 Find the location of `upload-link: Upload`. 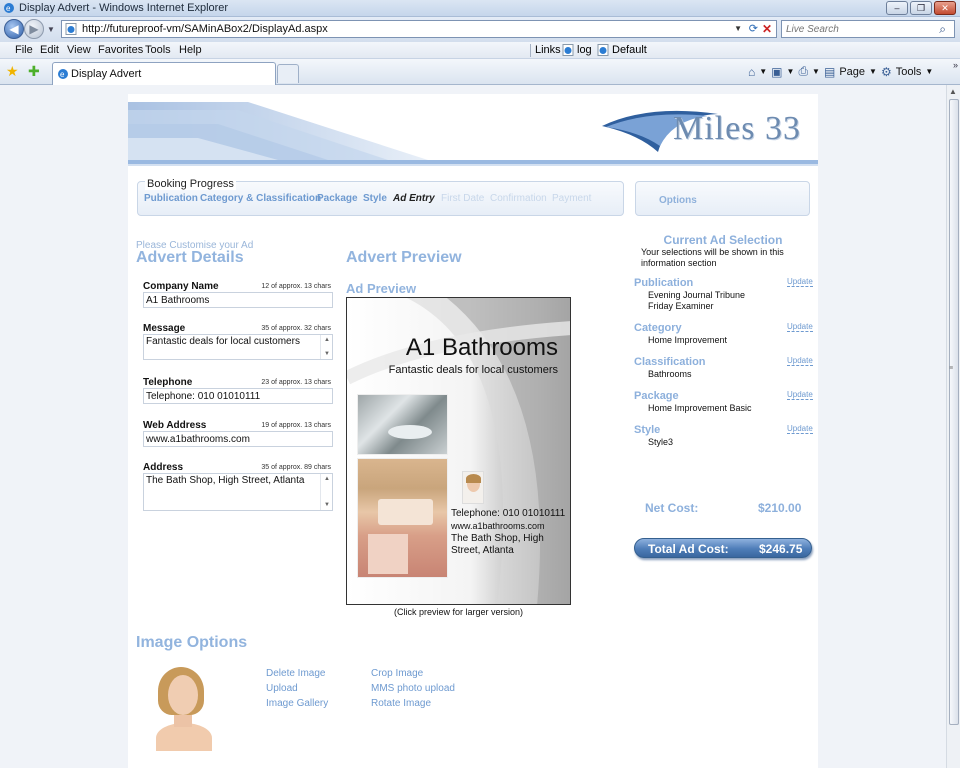

upload-link: Upload is located at coordinates (282, 688).